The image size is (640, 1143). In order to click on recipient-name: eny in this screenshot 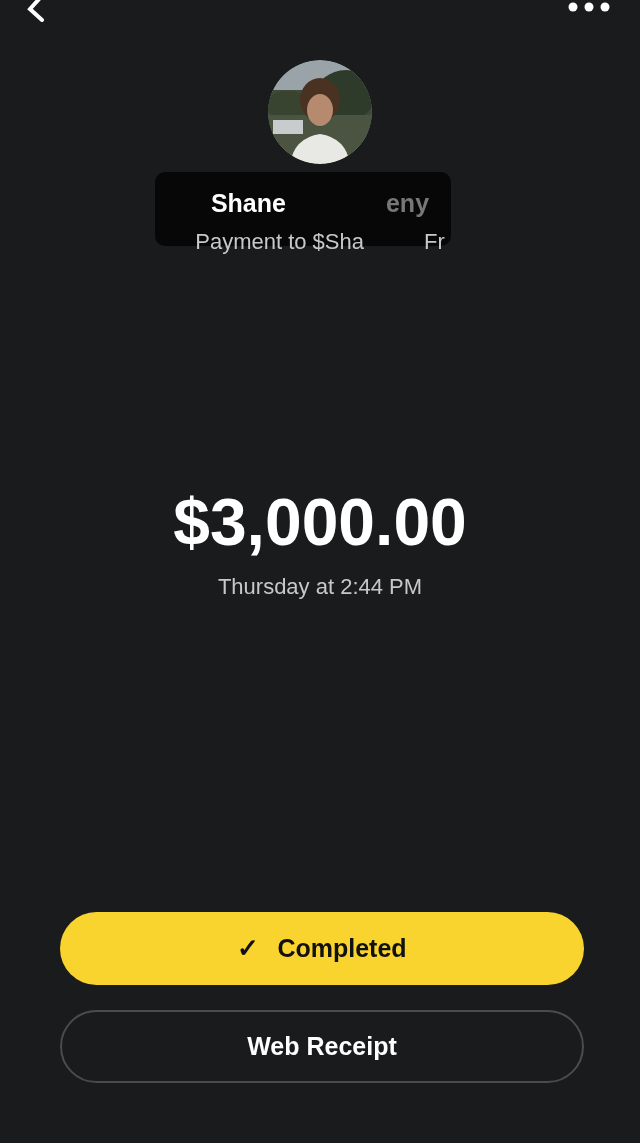, I will do `click(407, 203)`.